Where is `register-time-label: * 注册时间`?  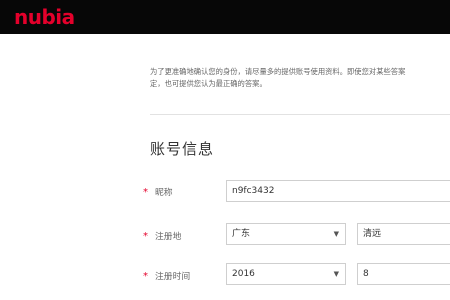
register-time-label: * 注册时间 is located at coordinates (167, 276).